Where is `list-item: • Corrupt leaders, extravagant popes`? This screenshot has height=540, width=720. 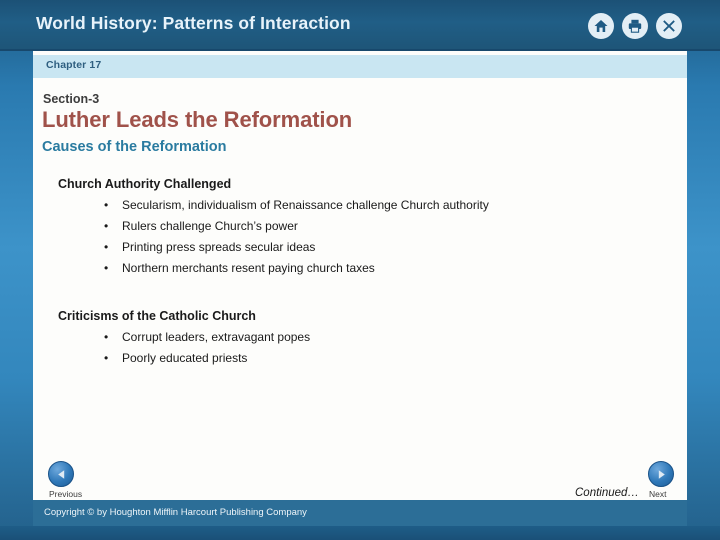
list-item: • Corrupt leaders, extravagant popes is located at coordinates (368, 337).